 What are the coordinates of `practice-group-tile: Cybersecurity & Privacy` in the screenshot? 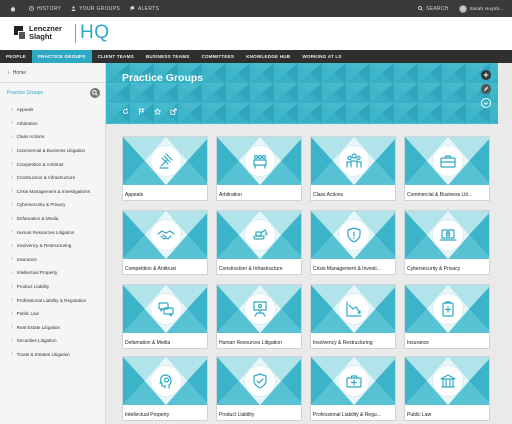 It's located at (447, 242).